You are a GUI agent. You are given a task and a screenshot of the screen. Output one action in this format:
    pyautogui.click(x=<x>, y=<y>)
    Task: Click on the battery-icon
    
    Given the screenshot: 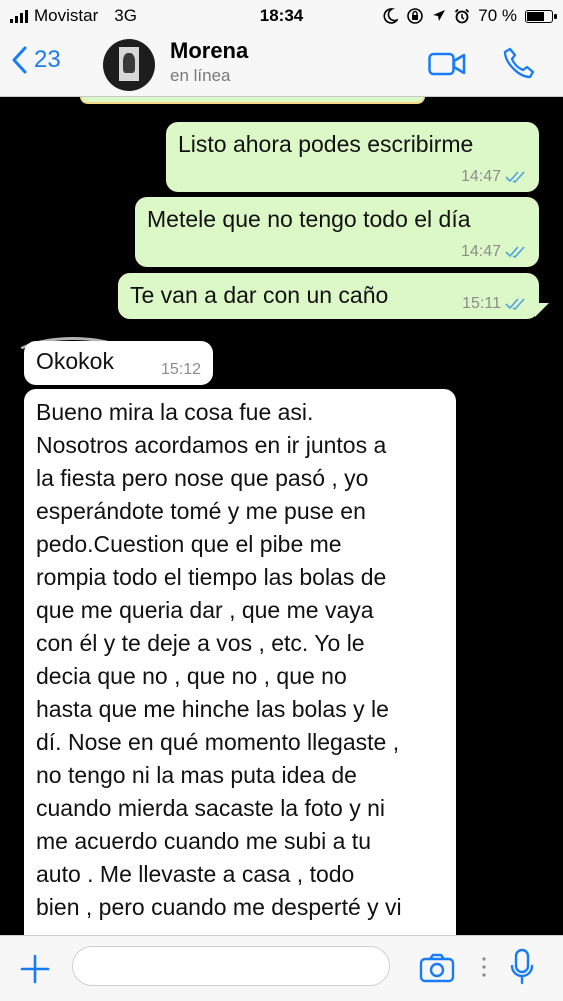 What is the action you would take?
    pyautogui.click(x=541, y=16)
    